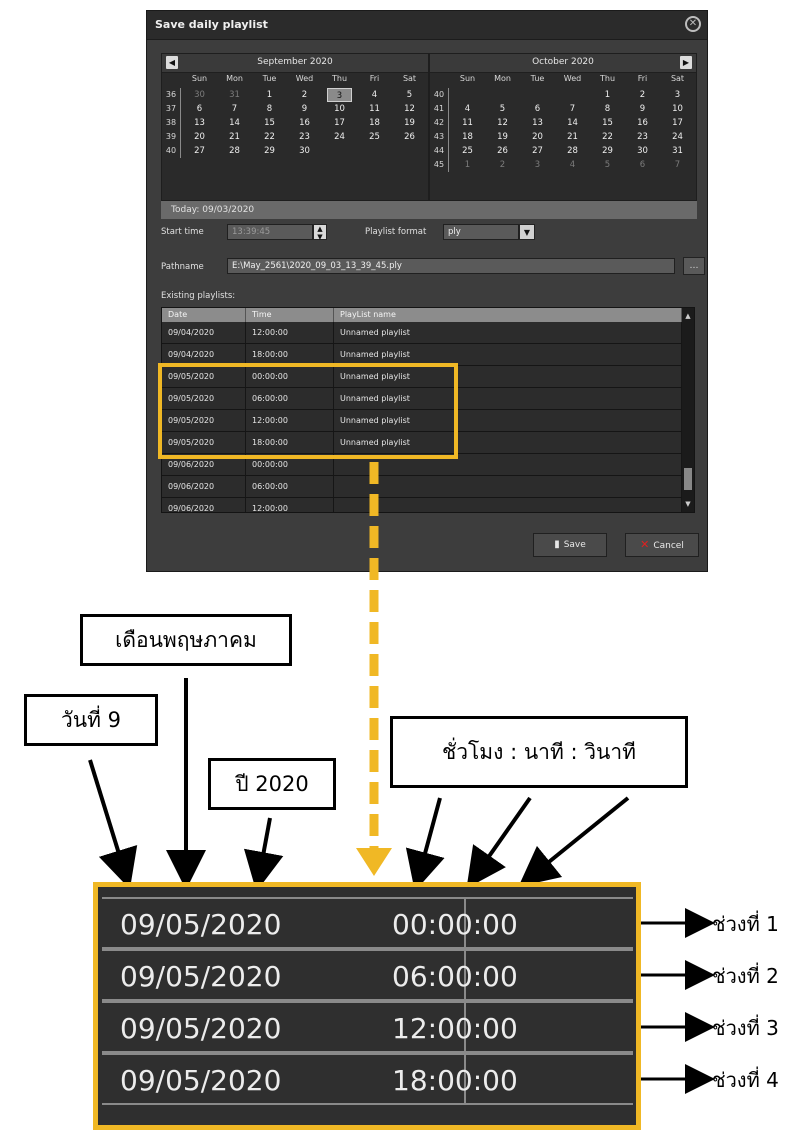  What do you see at coordinates (290, 486) in the screenshot?
I see `time-cell: 06:00:00` at bounding box center [290, 486].